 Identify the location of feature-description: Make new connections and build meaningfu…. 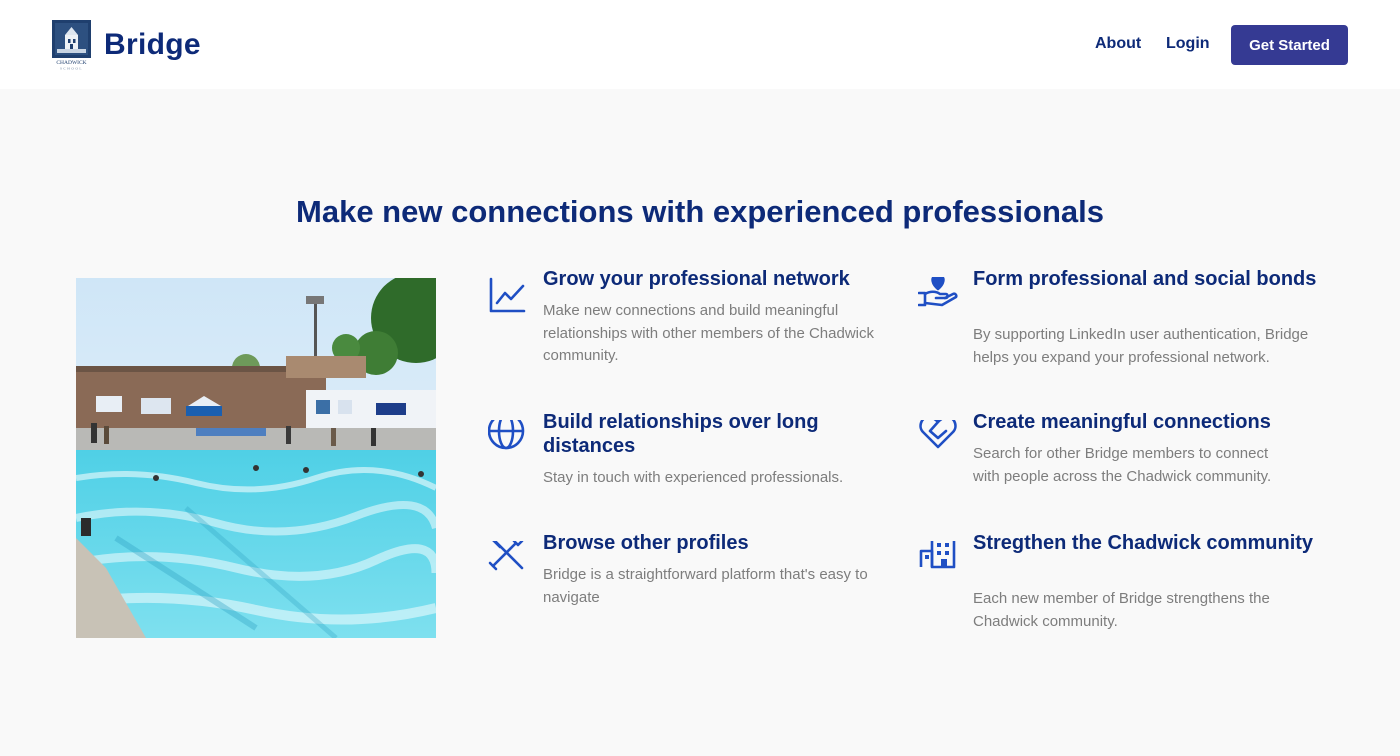
(708, 333).